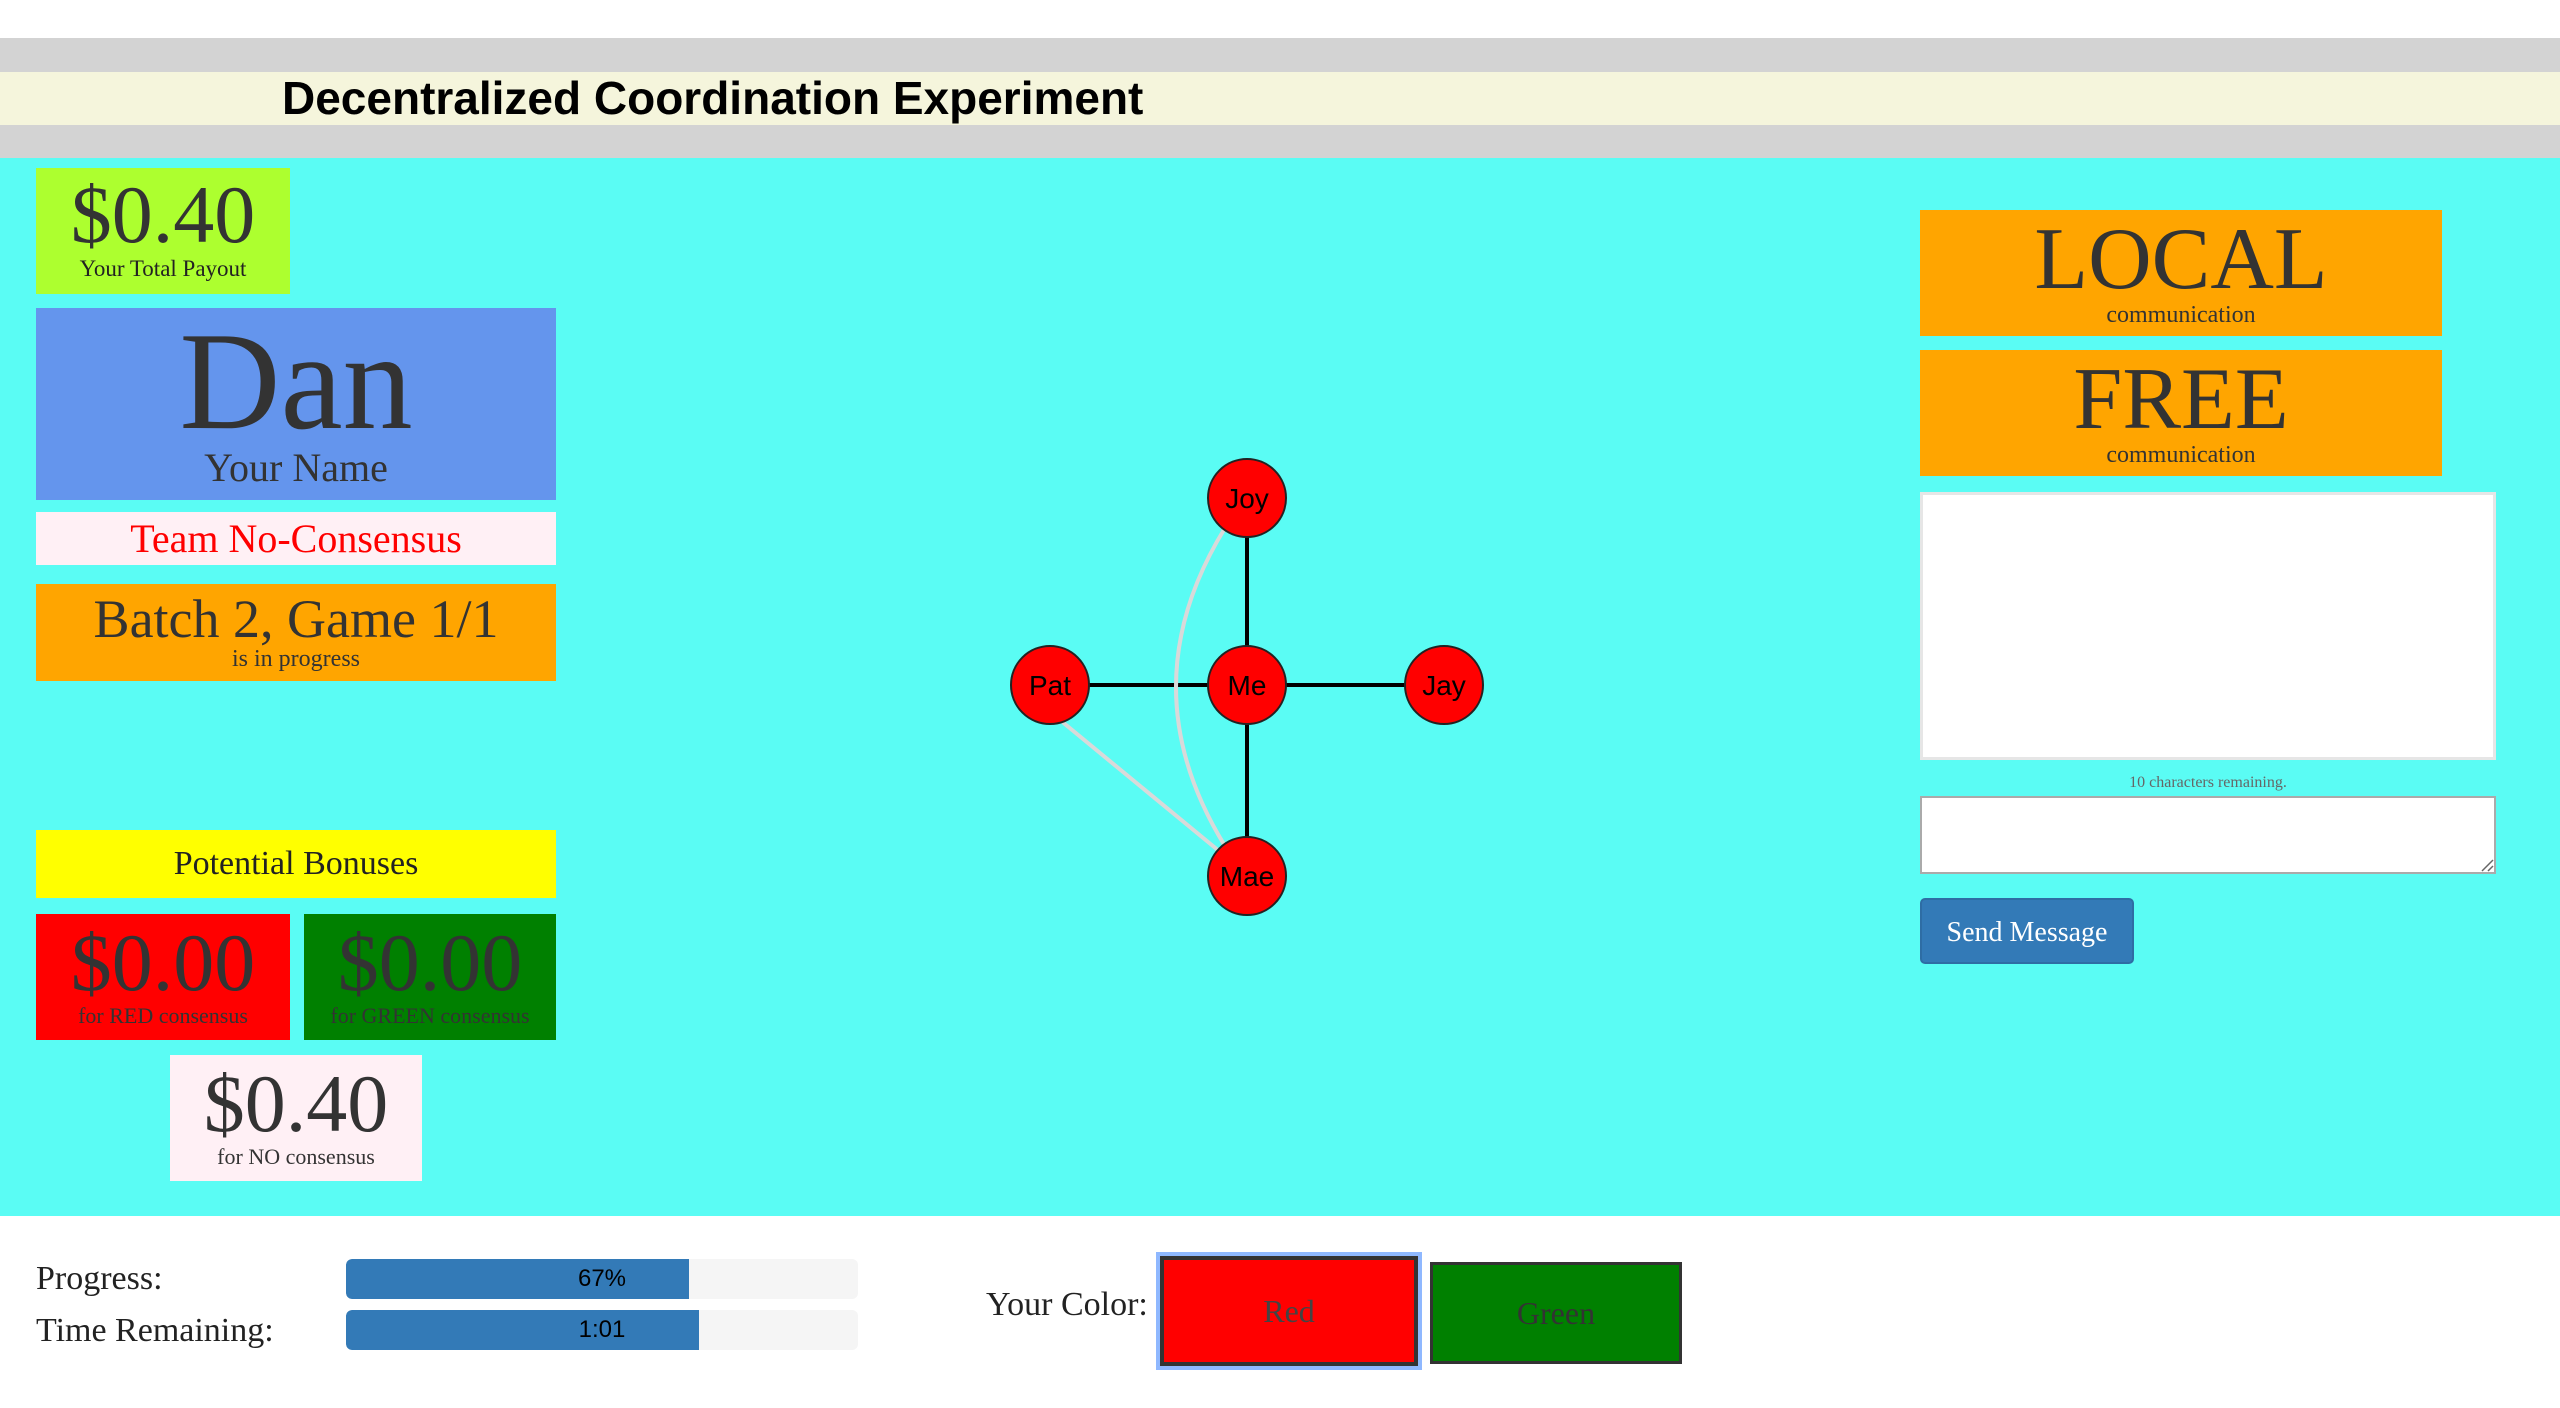 This screenshot has width=2560, height=1408. I want to click on node-jay: Jay, so click(1444, 685).